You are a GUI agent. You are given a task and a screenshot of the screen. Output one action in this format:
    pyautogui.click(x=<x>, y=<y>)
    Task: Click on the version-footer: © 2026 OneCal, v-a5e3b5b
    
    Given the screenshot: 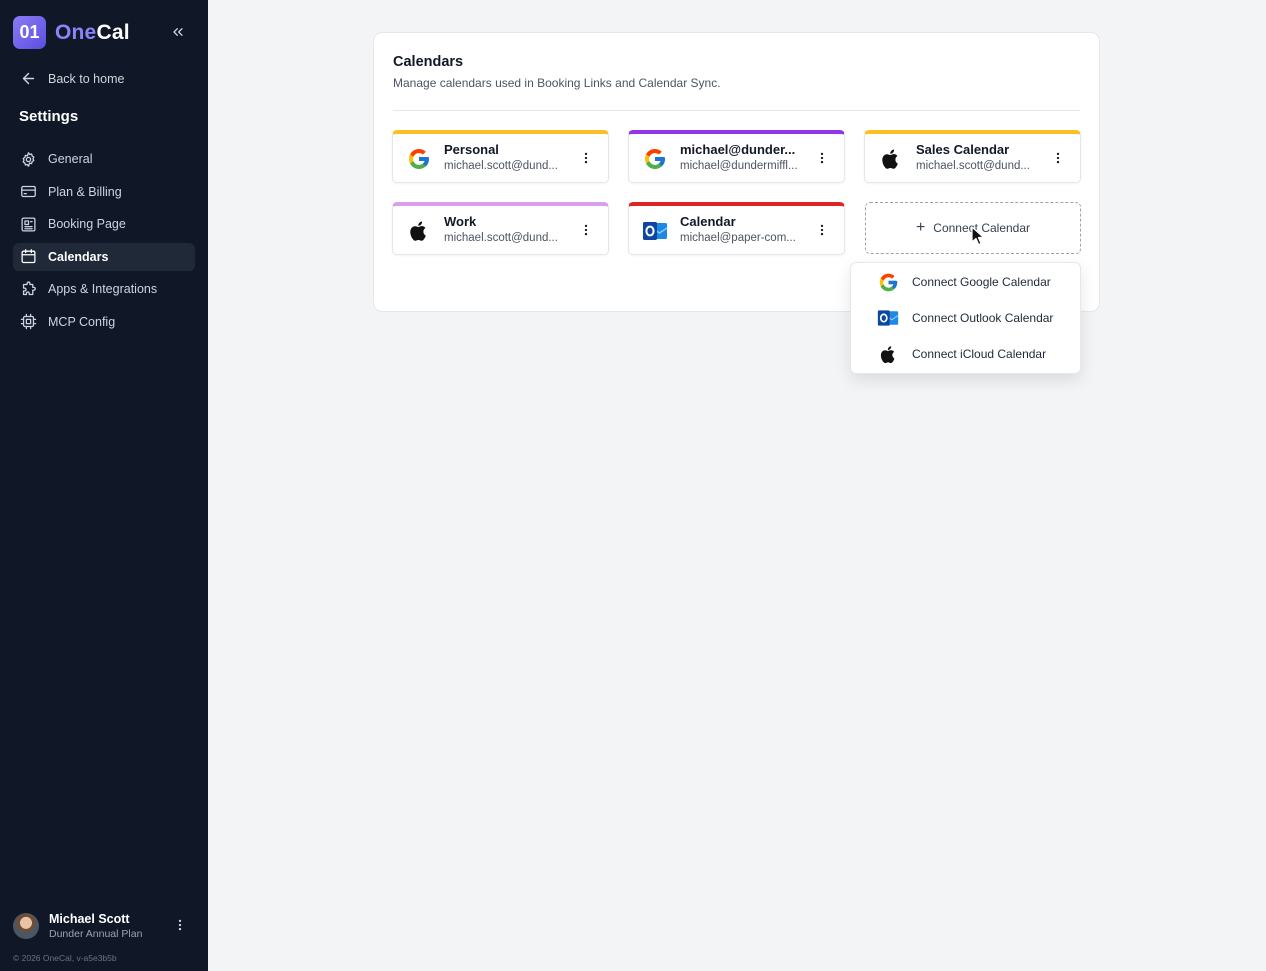 What is the action you would take?
    pyautogui.click(x=65, y=958)
    